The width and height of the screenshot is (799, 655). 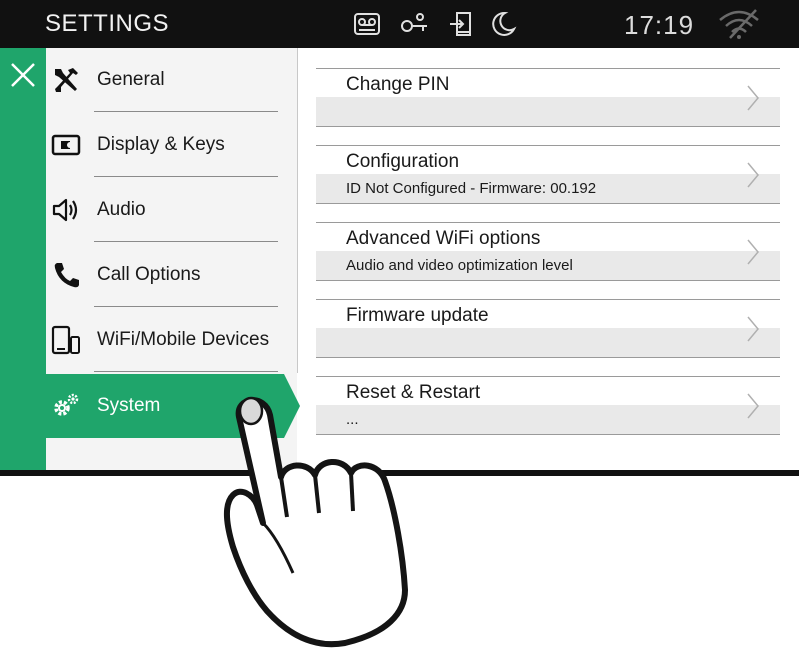 What do you see at coordinates (414, 22) in the screenshot?
I see `key-access-icon` at bounding box center [414, 22].